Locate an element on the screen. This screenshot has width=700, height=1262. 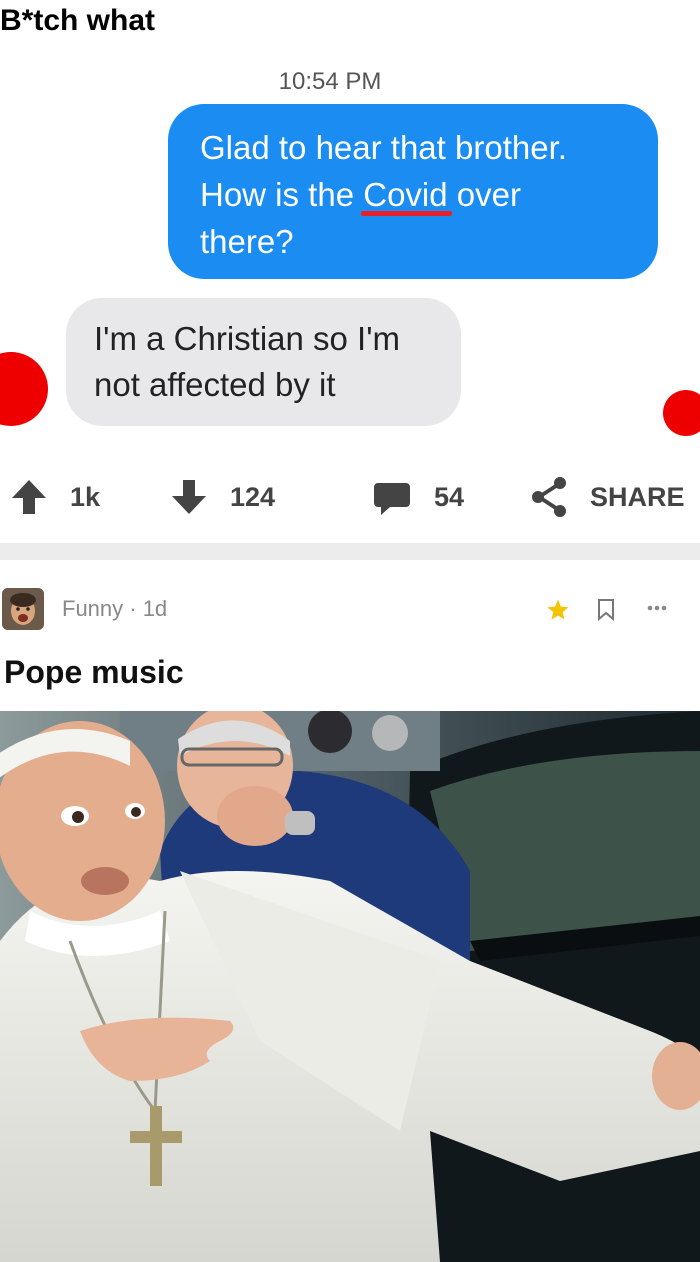
spellcheck-underline is located at coordinates (406, 213).